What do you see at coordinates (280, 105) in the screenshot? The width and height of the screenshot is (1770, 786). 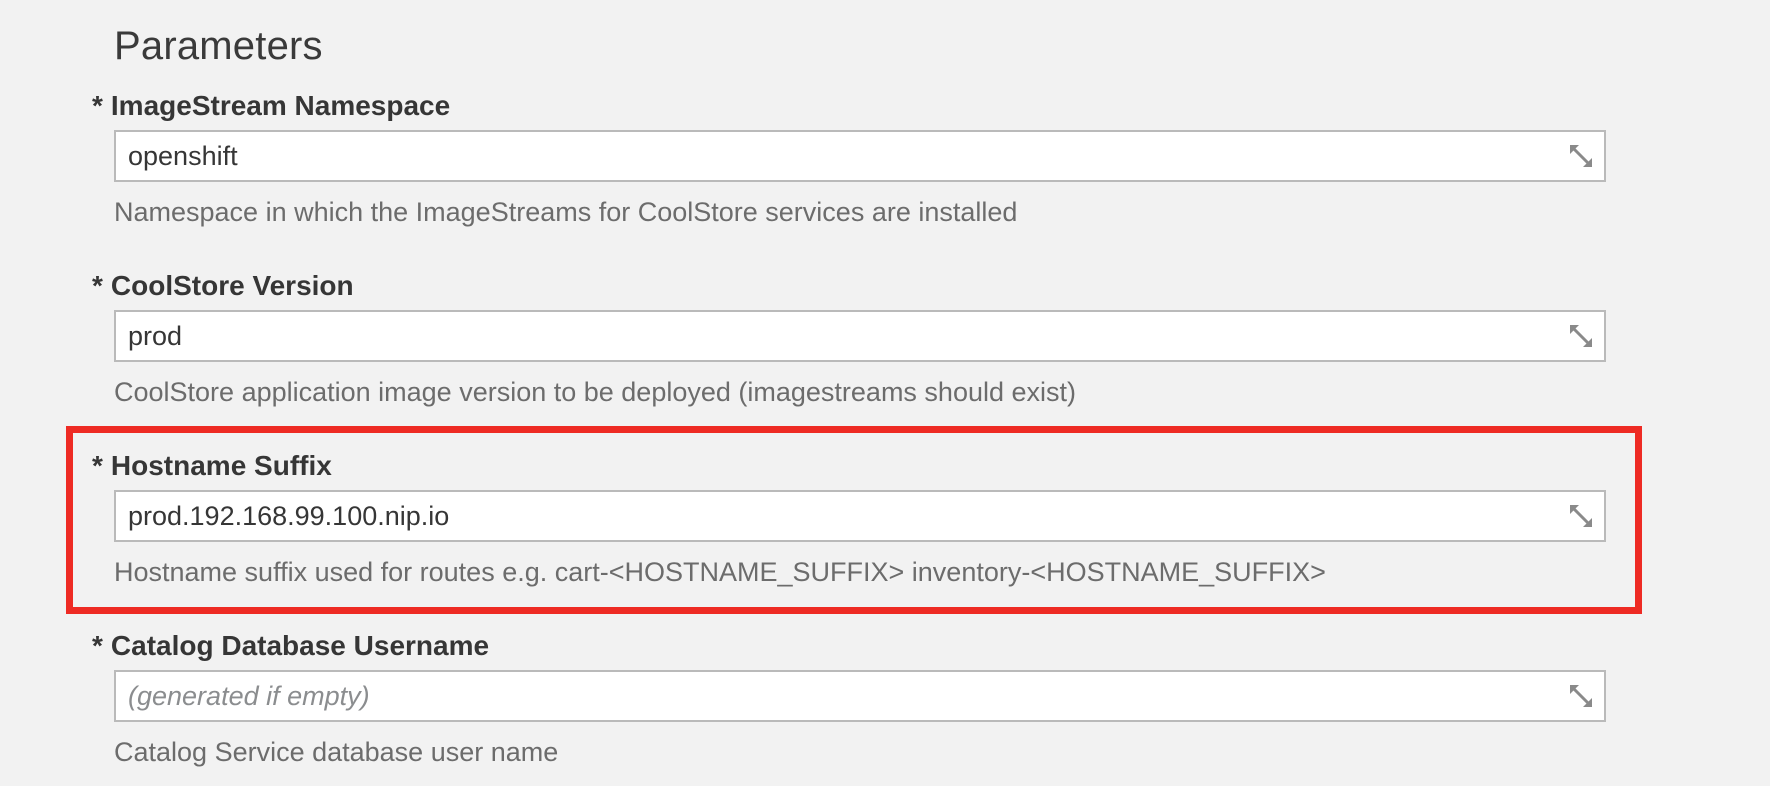 I see `param-label-text: ImageStream Namespace` at bounding box center [280, 105].